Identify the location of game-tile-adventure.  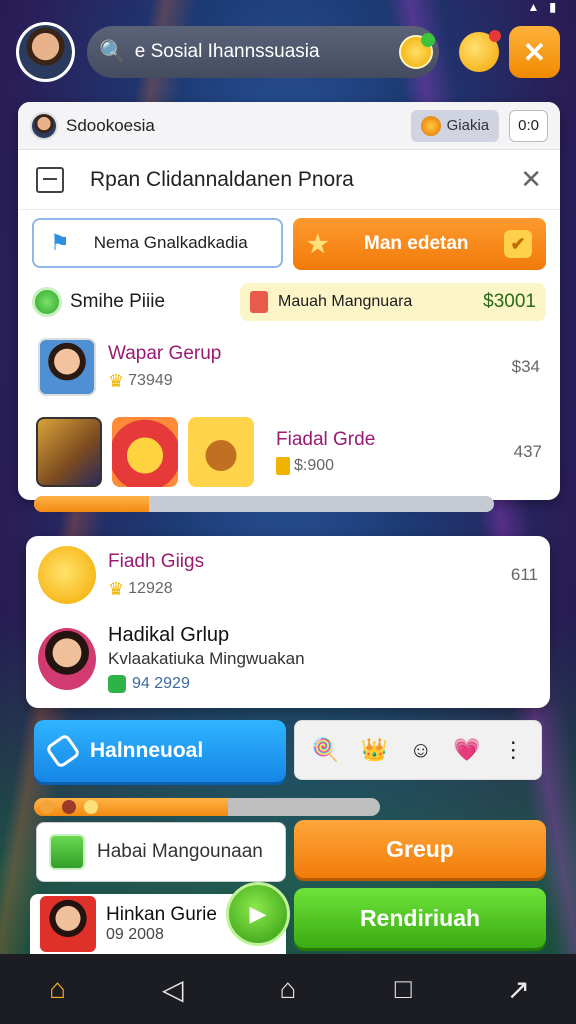
(69, 452).